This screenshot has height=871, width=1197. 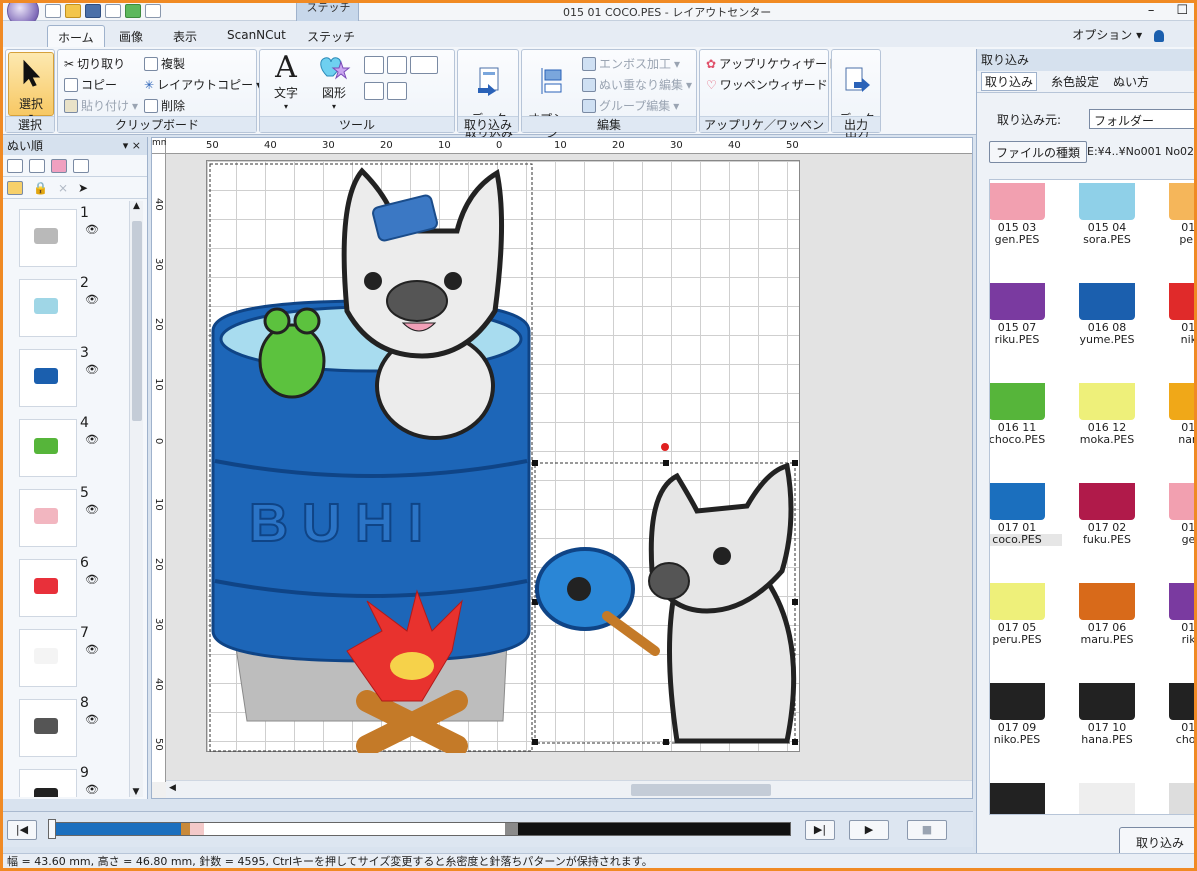 I want to click on select-button: 選択 ▾, so click(x=31, y=86).